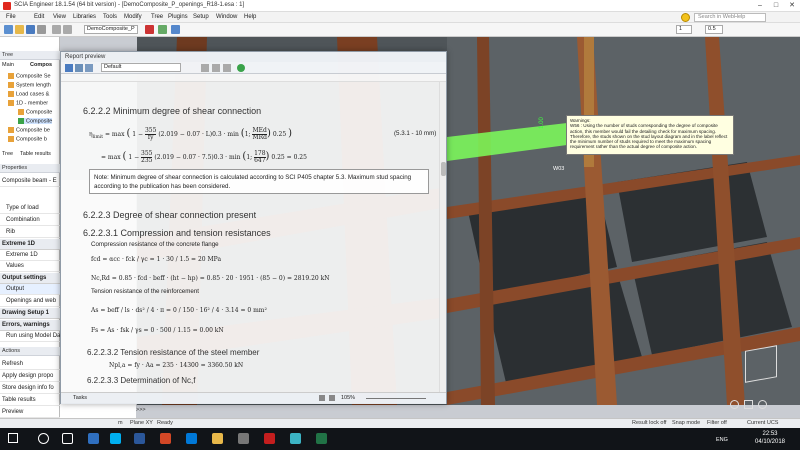 This screenshot has width=800, height=450. Describe the element at coordinates (29, 130) in the screenshot. I see `tree-item-composite-be: Composite be` at that location.